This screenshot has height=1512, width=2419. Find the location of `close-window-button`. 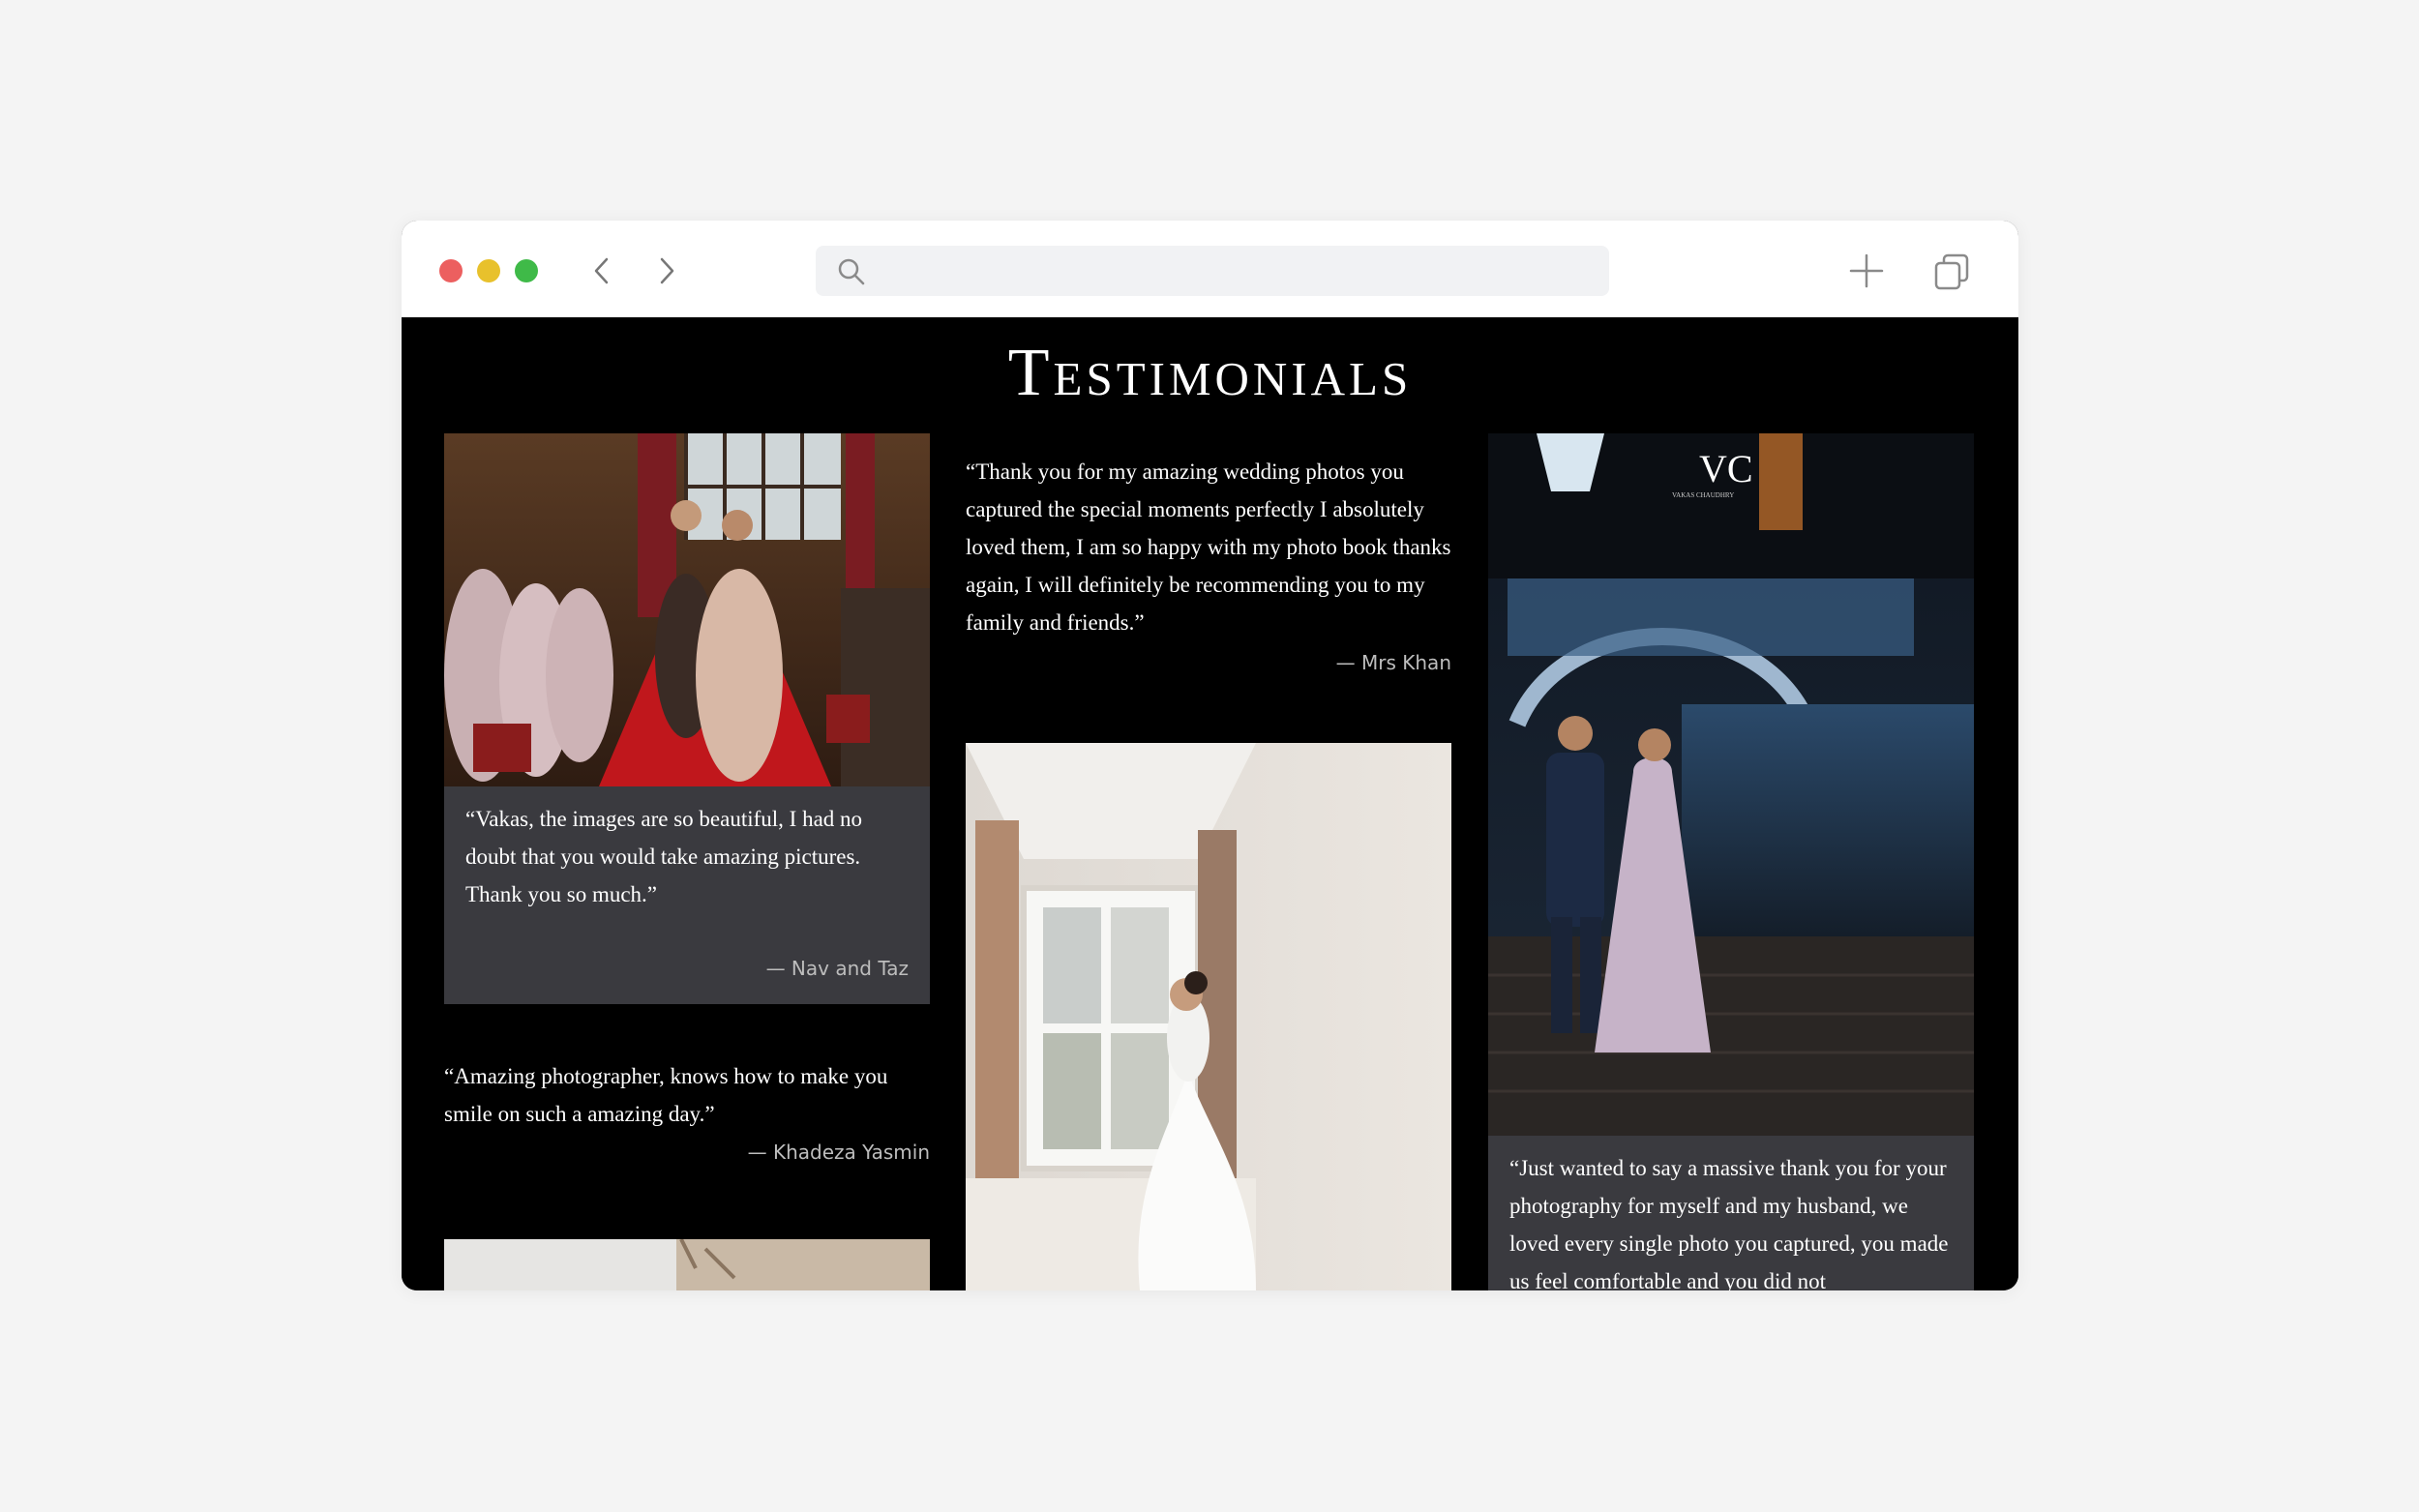

close-window-button is located at coordinates (451, 270).